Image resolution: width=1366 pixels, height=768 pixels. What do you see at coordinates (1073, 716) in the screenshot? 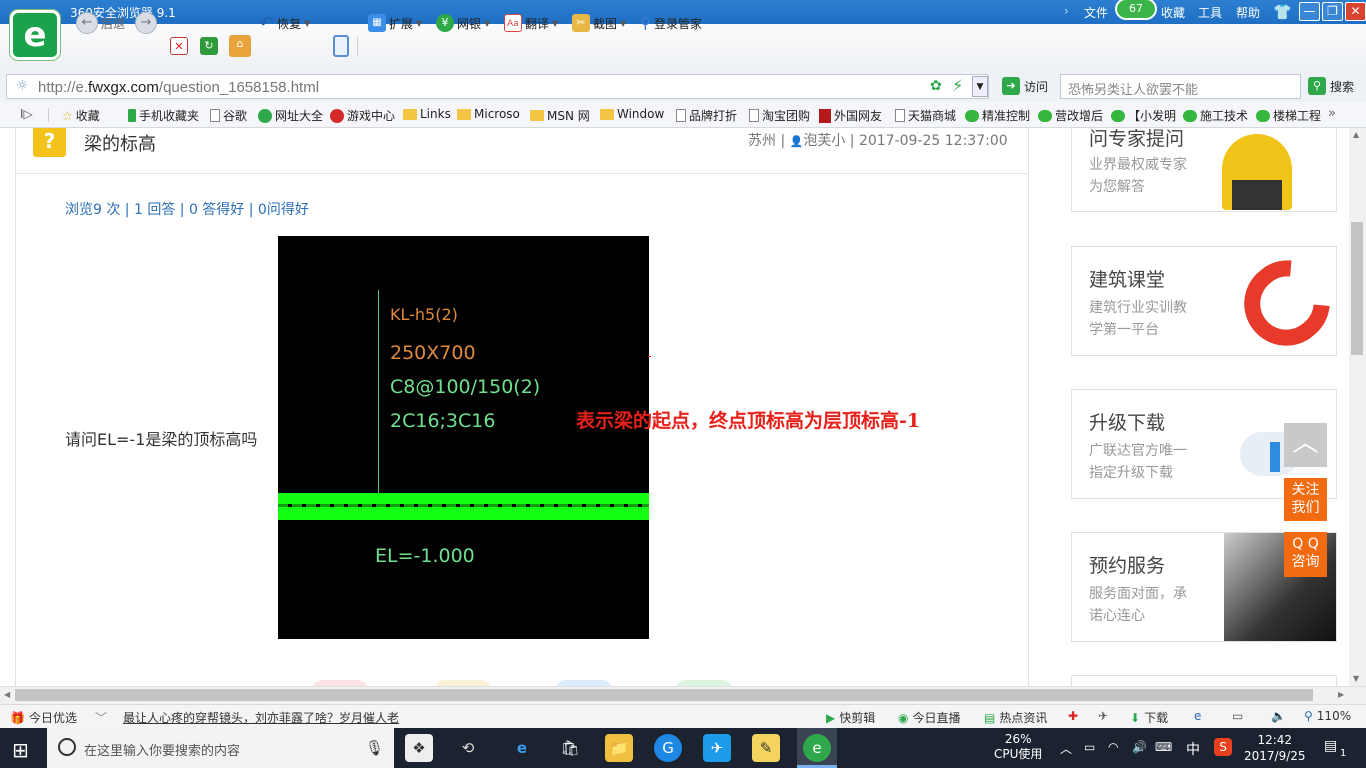
I see `medkit-icon: ✚` at bounding box center [1073, 716].